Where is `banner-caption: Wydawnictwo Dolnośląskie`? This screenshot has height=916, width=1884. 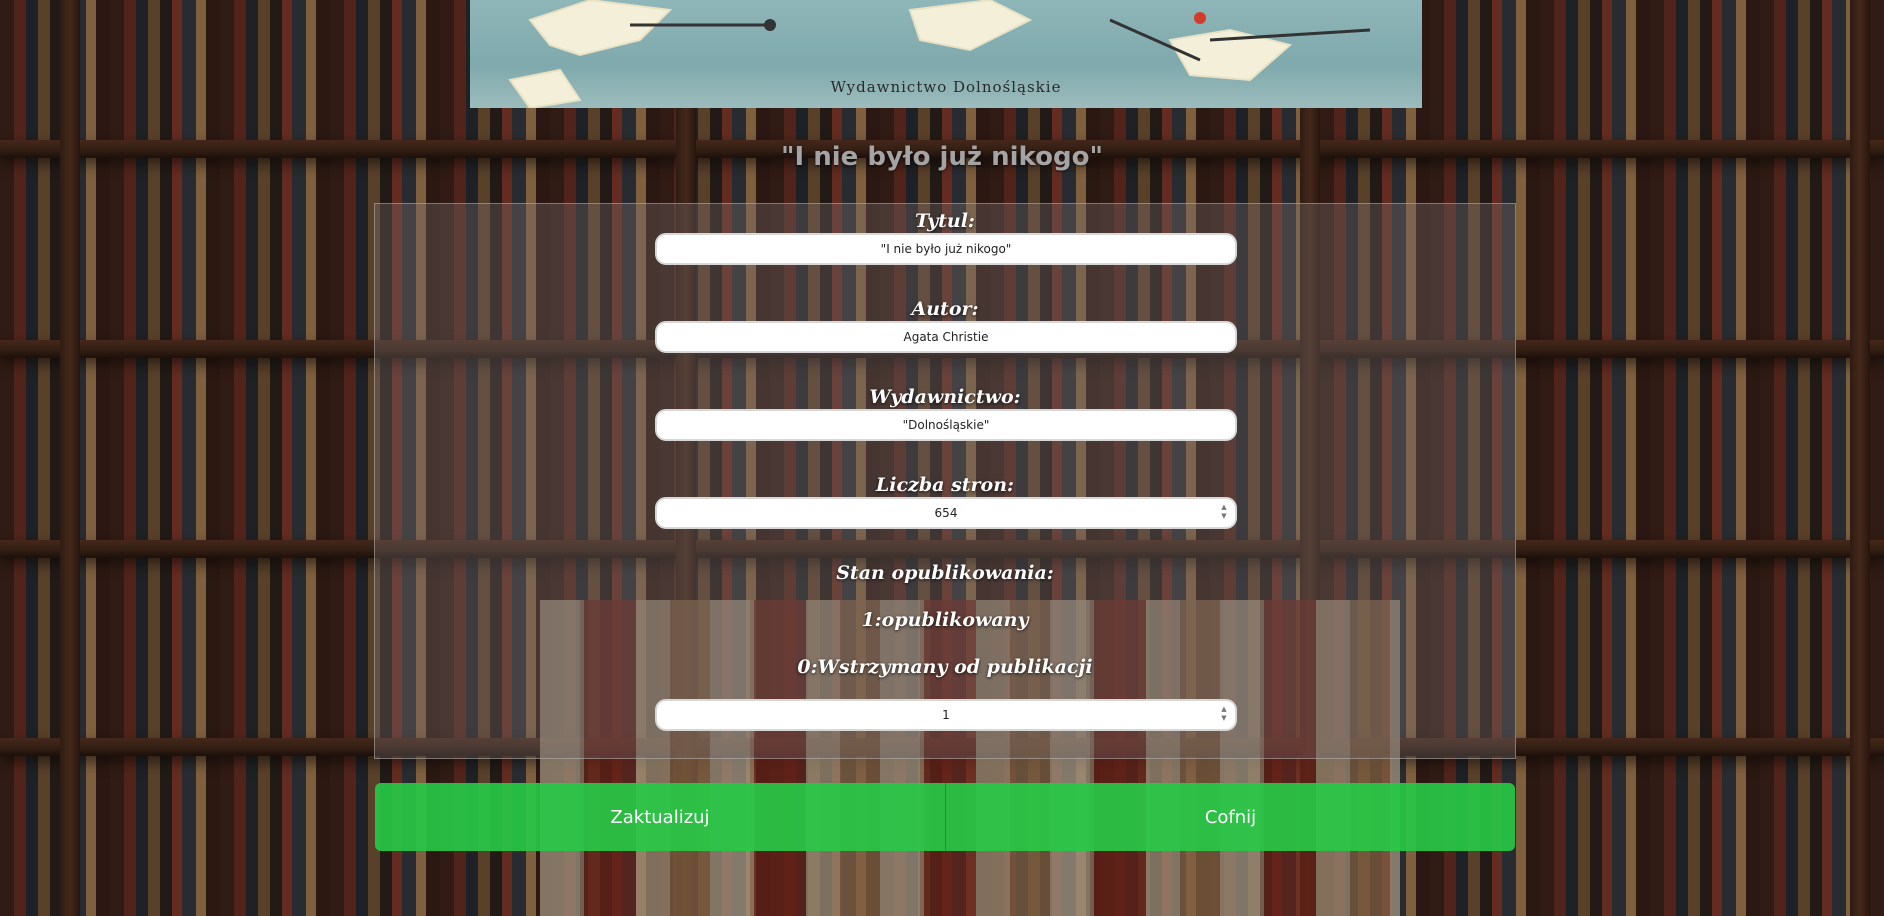 banner-caption: Wydawnictwo Dolnośląskie is located at coordinates (946, 87).